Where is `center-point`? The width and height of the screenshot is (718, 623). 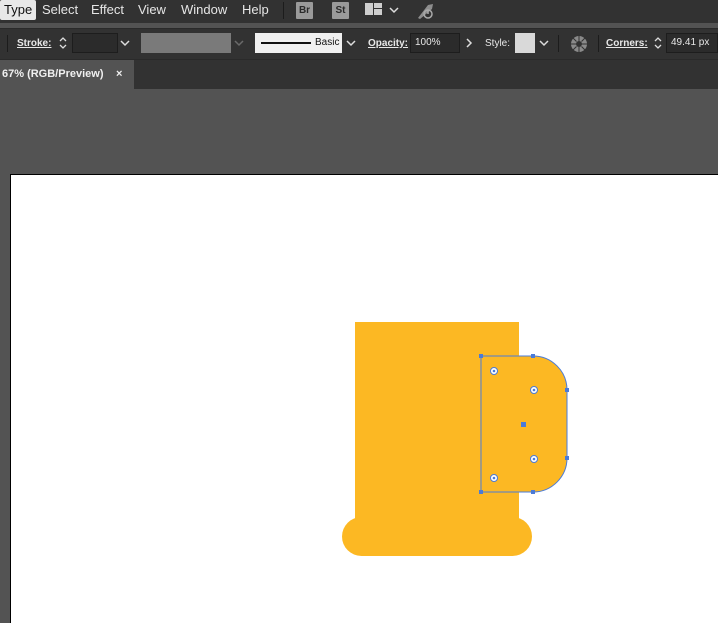
center-point is located at coordinates (523, 424).